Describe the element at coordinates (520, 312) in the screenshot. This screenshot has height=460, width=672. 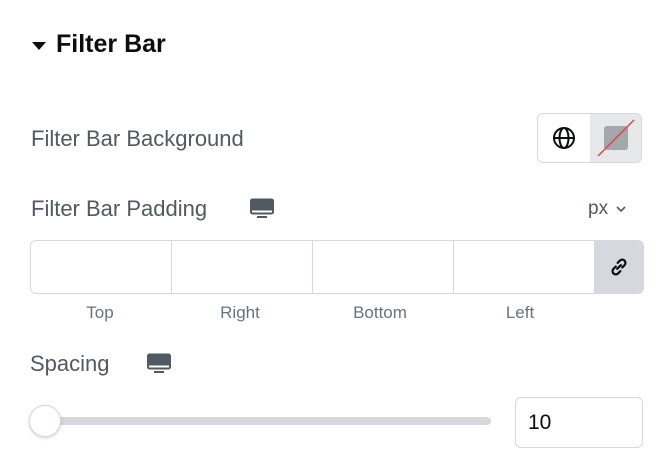
I see `padding-left-label: Left` at that location.